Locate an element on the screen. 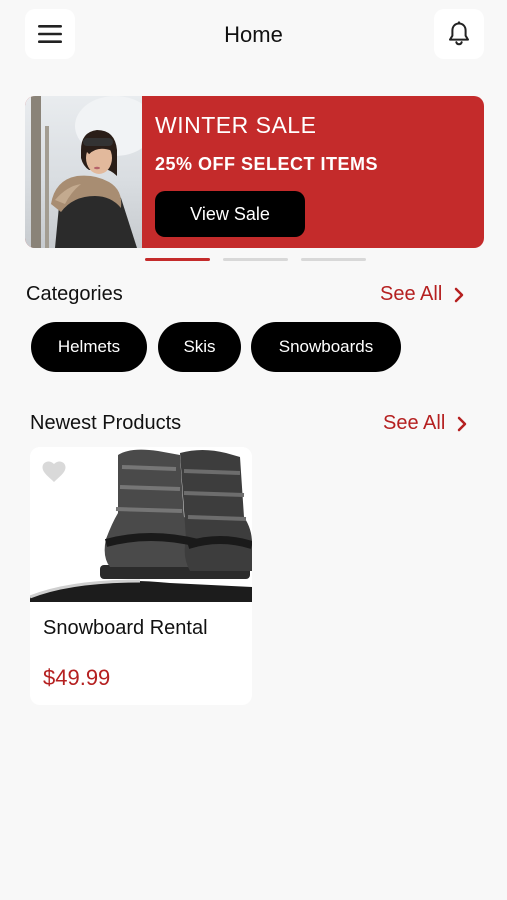  product-card: Snowboard Rental $49.99 is located at coordinates (141, 576).